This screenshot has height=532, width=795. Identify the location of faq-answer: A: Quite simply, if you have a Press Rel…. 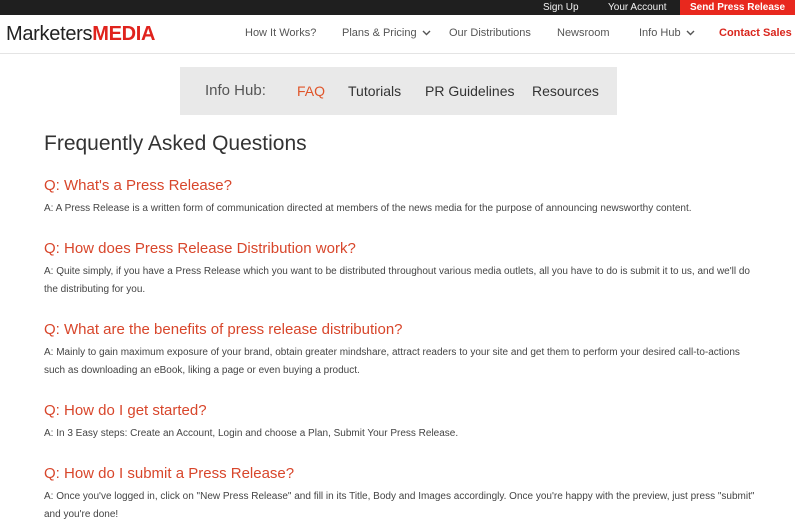
(397, 280).